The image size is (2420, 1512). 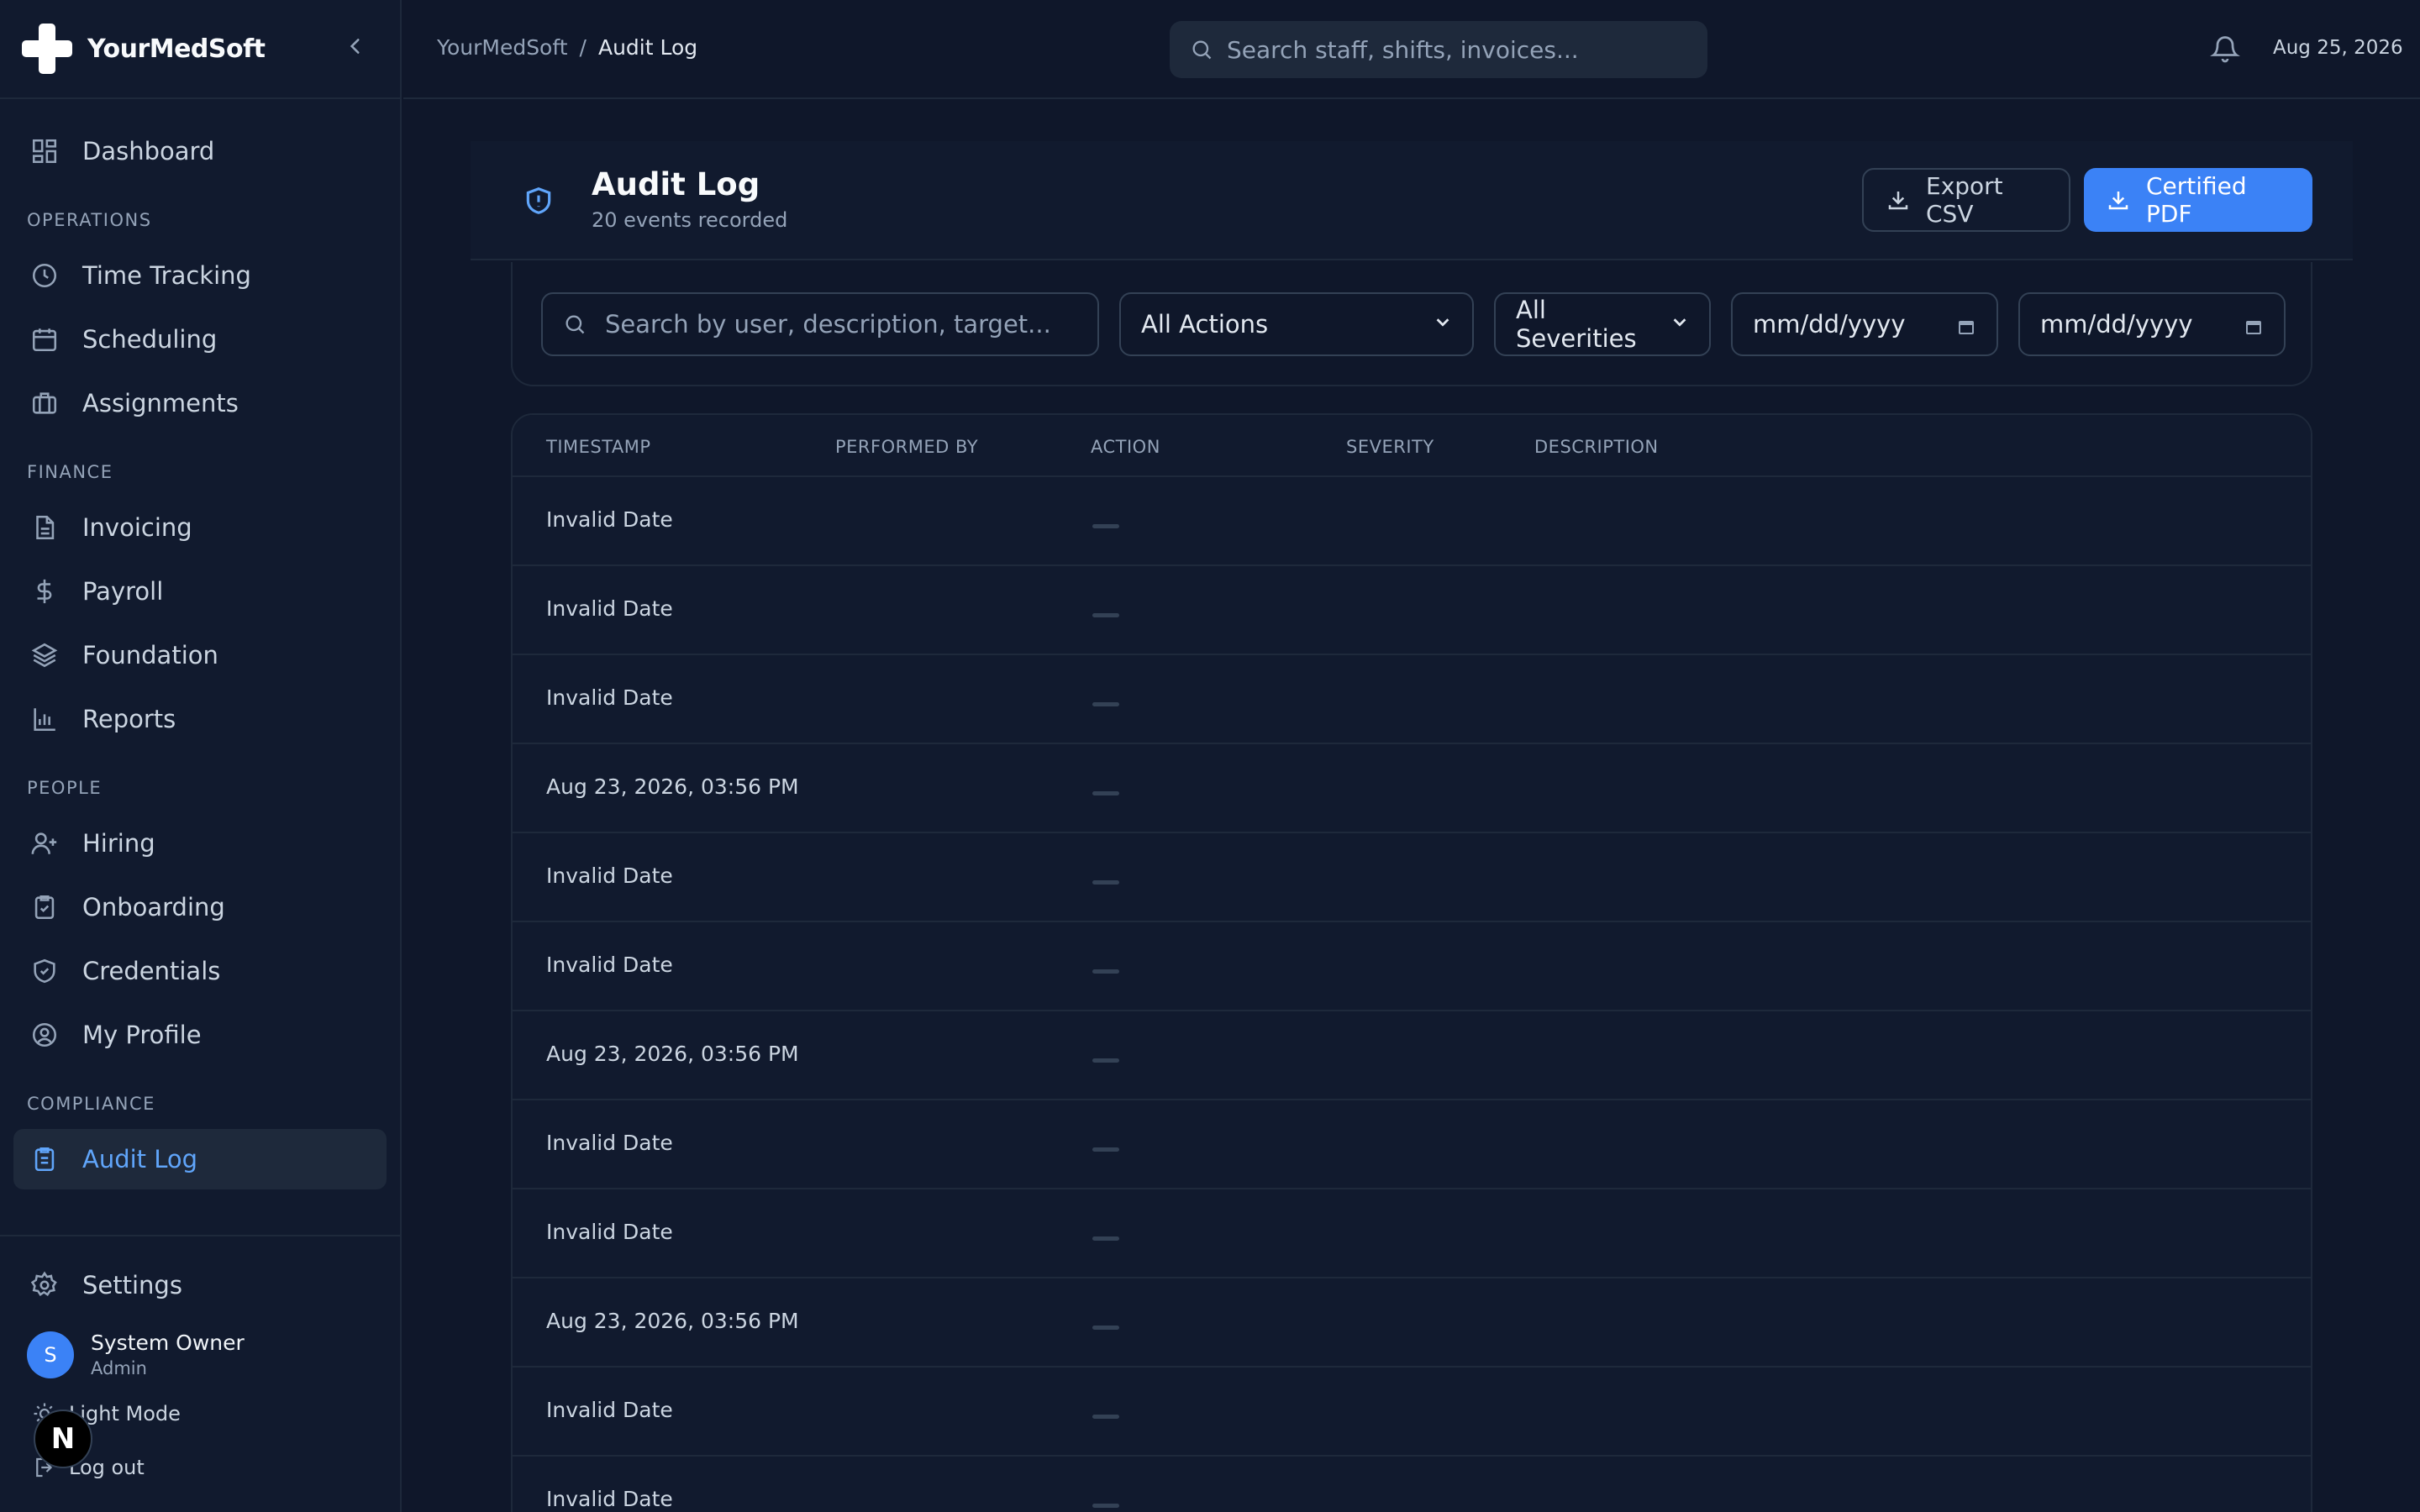 I want to click on sidebar-item-credentials: Credentials, so click(x=200, y=971).